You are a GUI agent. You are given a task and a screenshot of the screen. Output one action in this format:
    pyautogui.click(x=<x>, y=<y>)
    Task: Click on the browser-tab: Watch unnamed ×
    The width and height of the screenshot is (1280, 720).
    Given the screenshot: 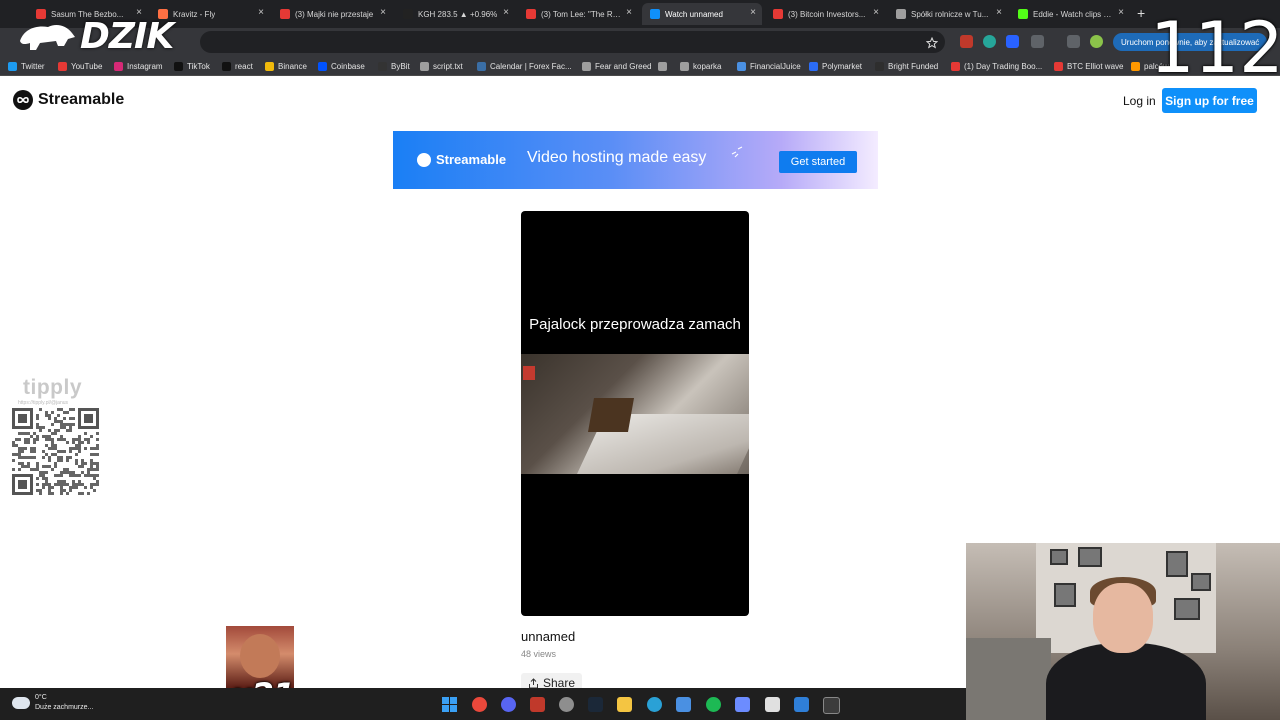 What is the action you would take?
    pyautogui.click(x=702, y=14)
    